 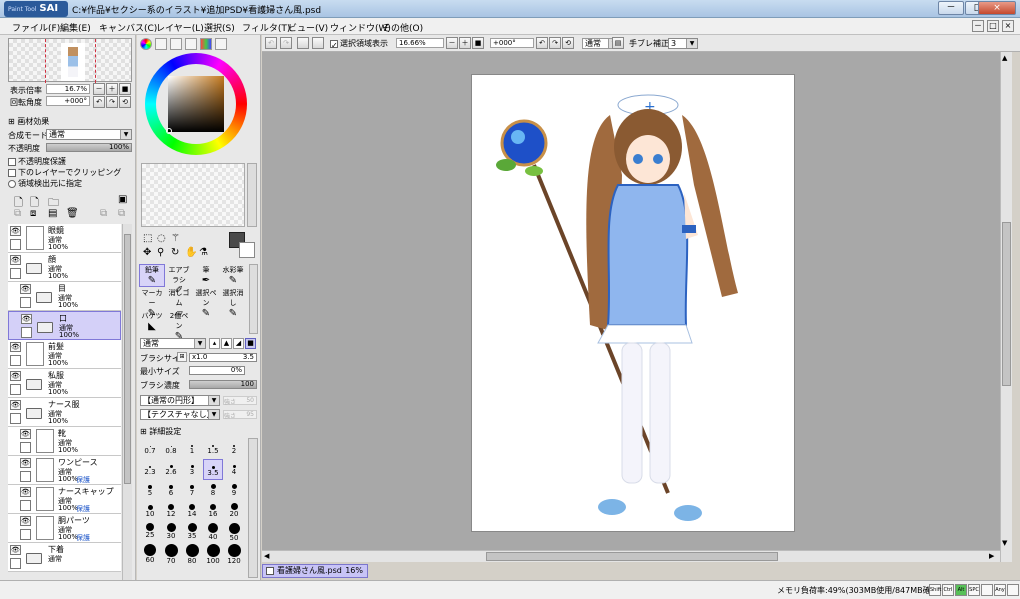 I want to click on brush-size-cell: 2.3, so click(x=150, y=469).